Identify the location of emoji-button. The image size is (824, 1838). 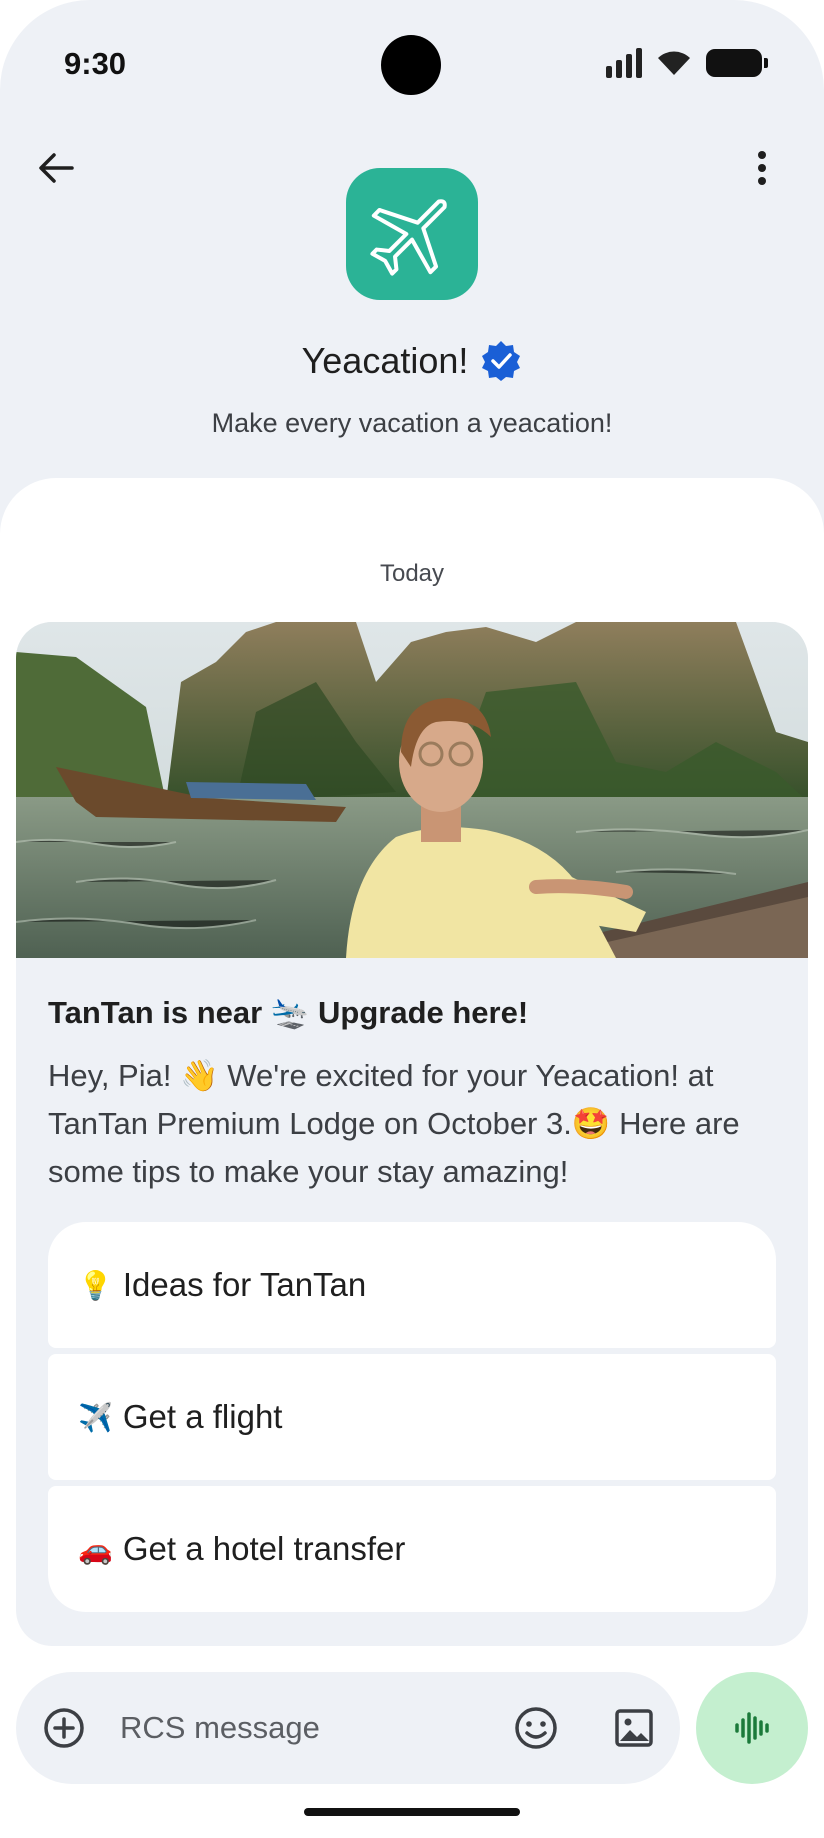
(536, 1728).